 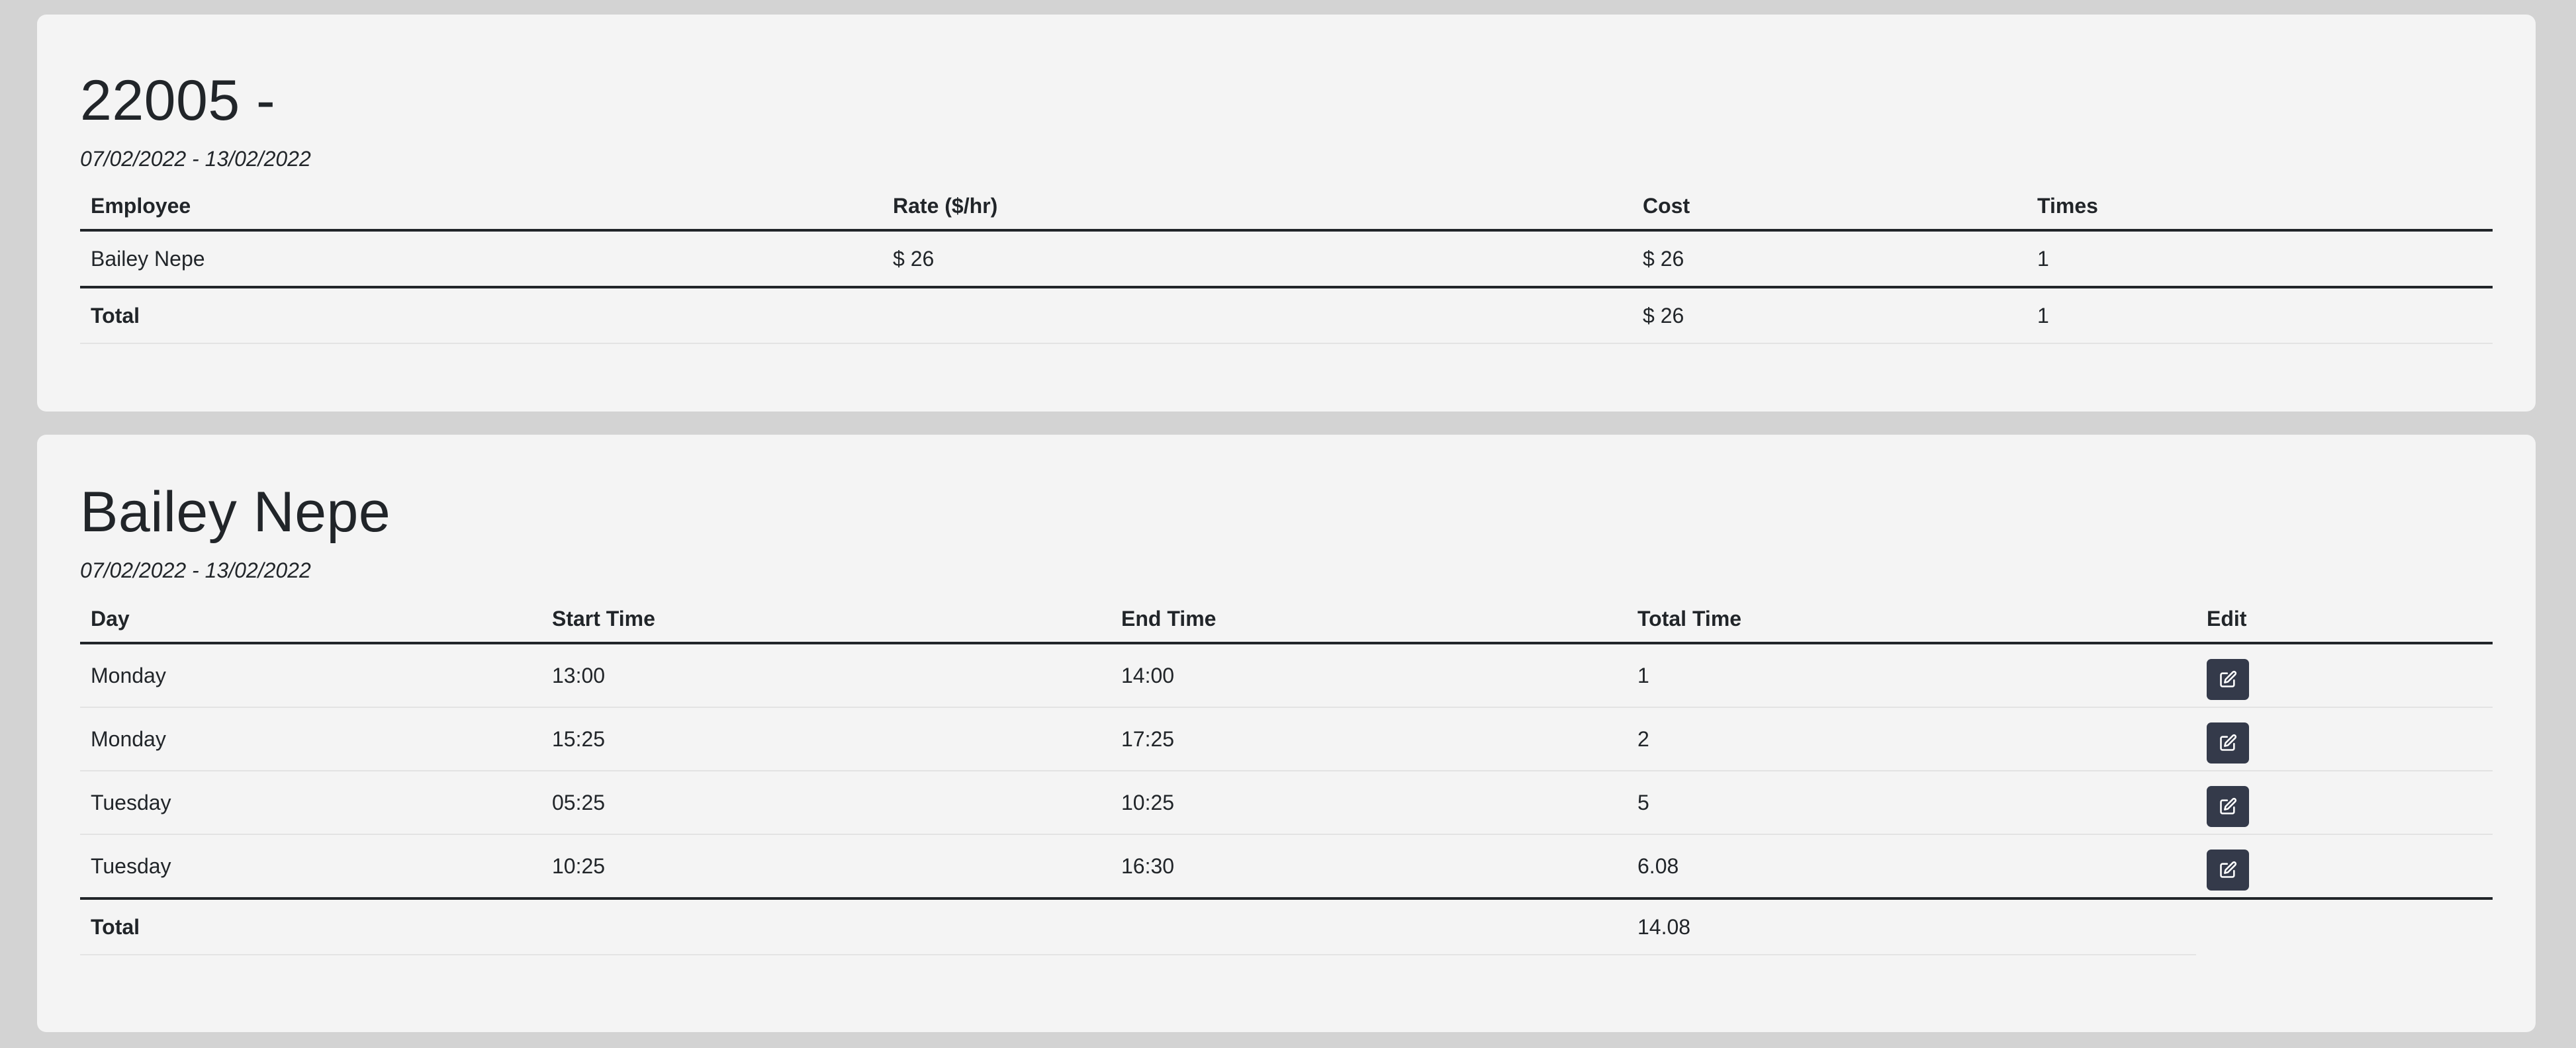 What do you see at coordinates (1369, 619) in the screenshot?
I see `column-header-end-time: End Time` at bounding box center [1369, 619].